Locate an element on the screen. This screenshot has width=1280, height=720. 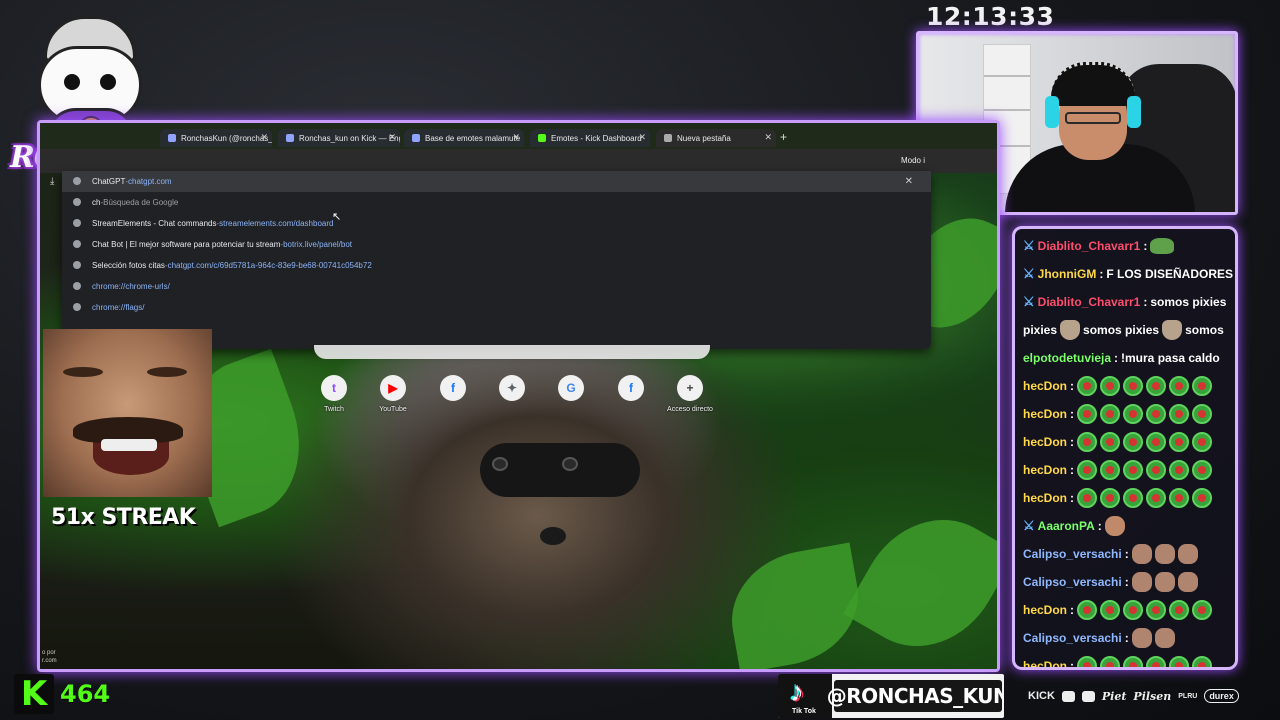
shortcut-label: YouTube is located at coordinates (393, 409).